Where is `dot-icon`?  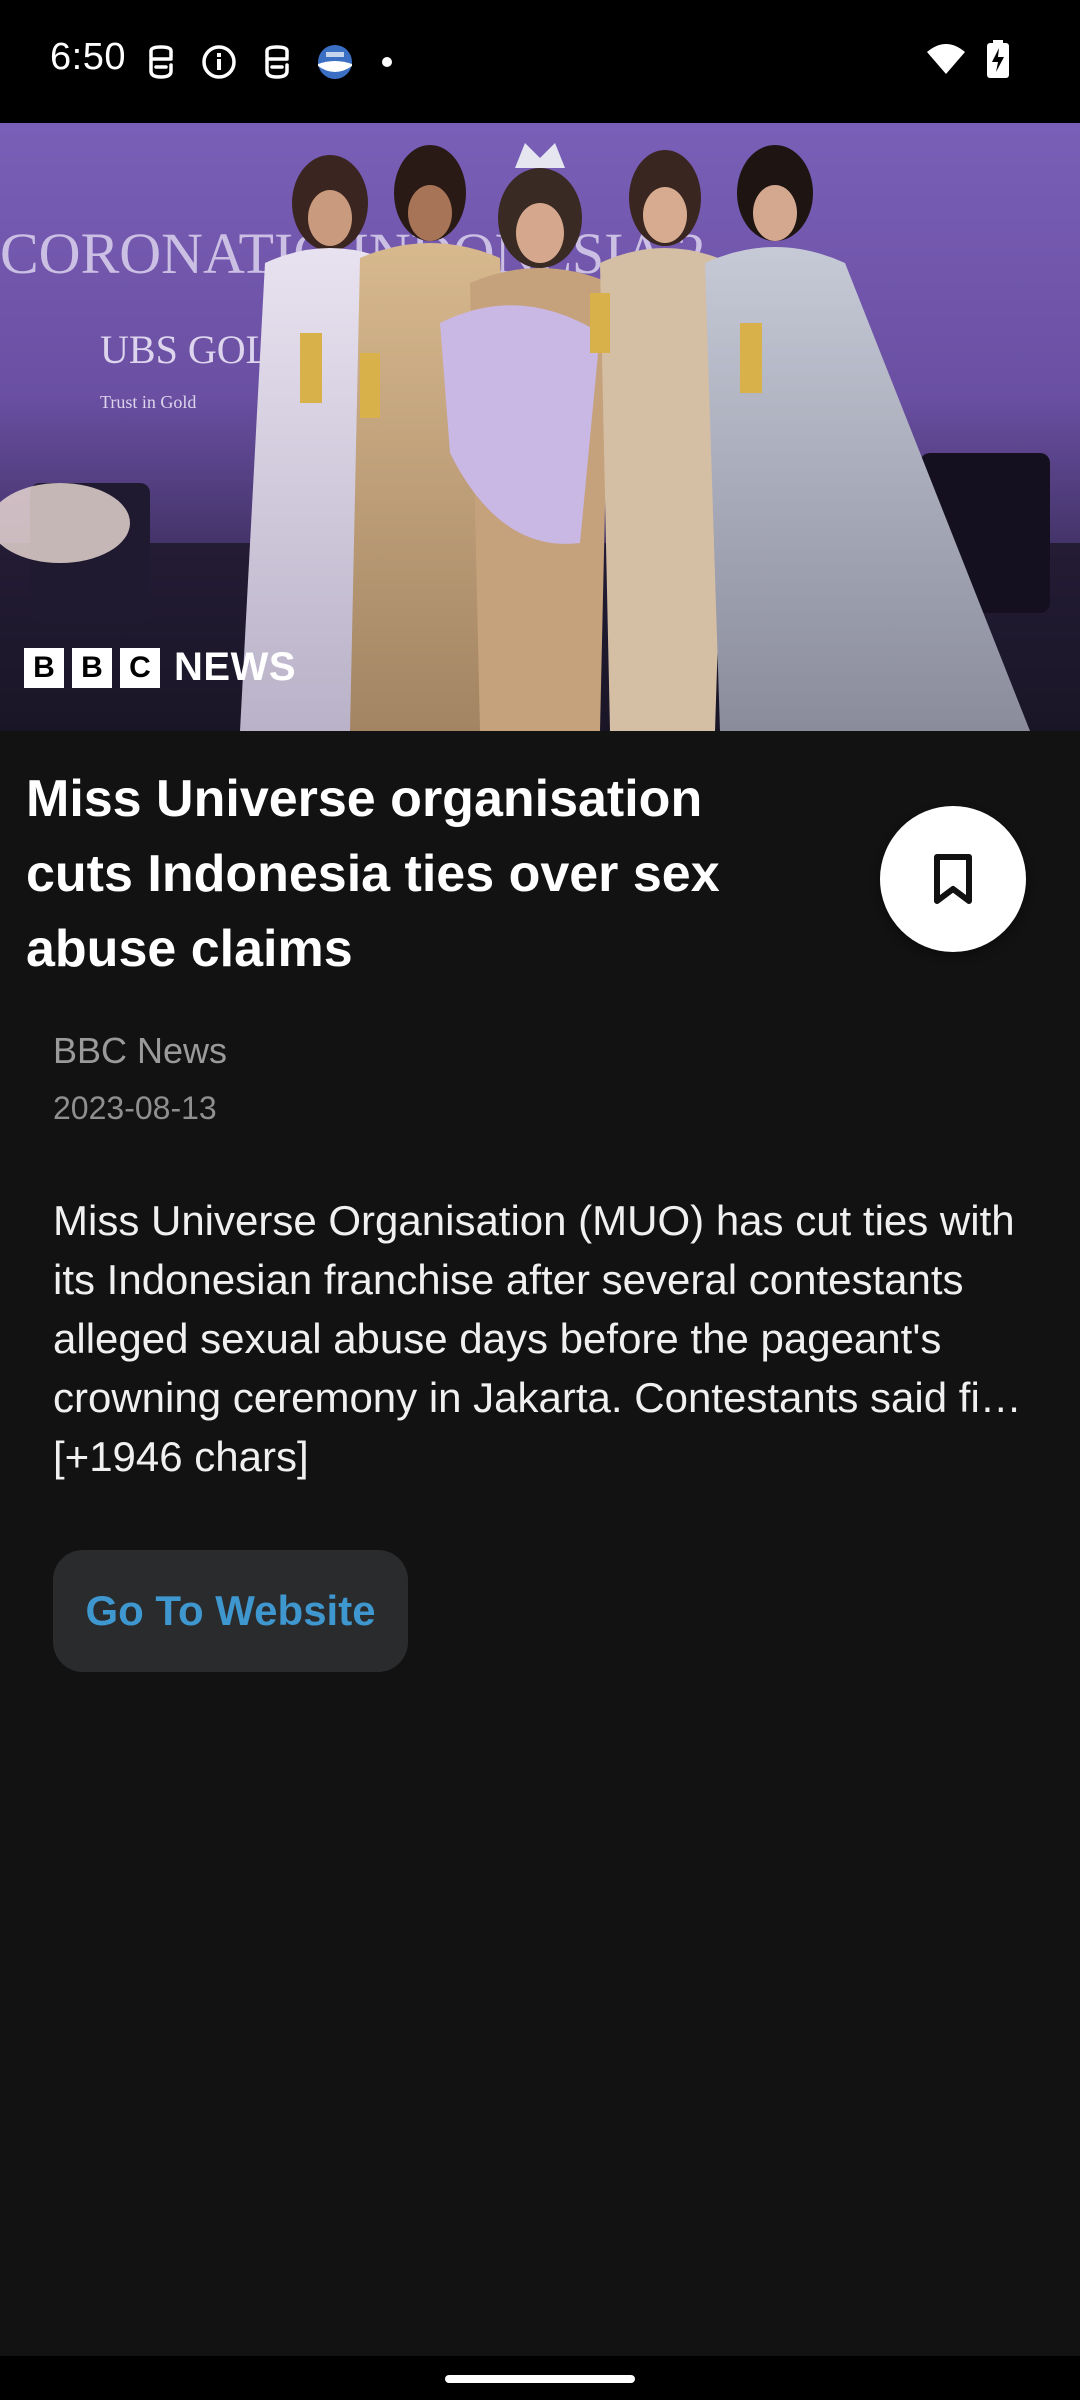 dot-icon is located at coordinates (387, 62).